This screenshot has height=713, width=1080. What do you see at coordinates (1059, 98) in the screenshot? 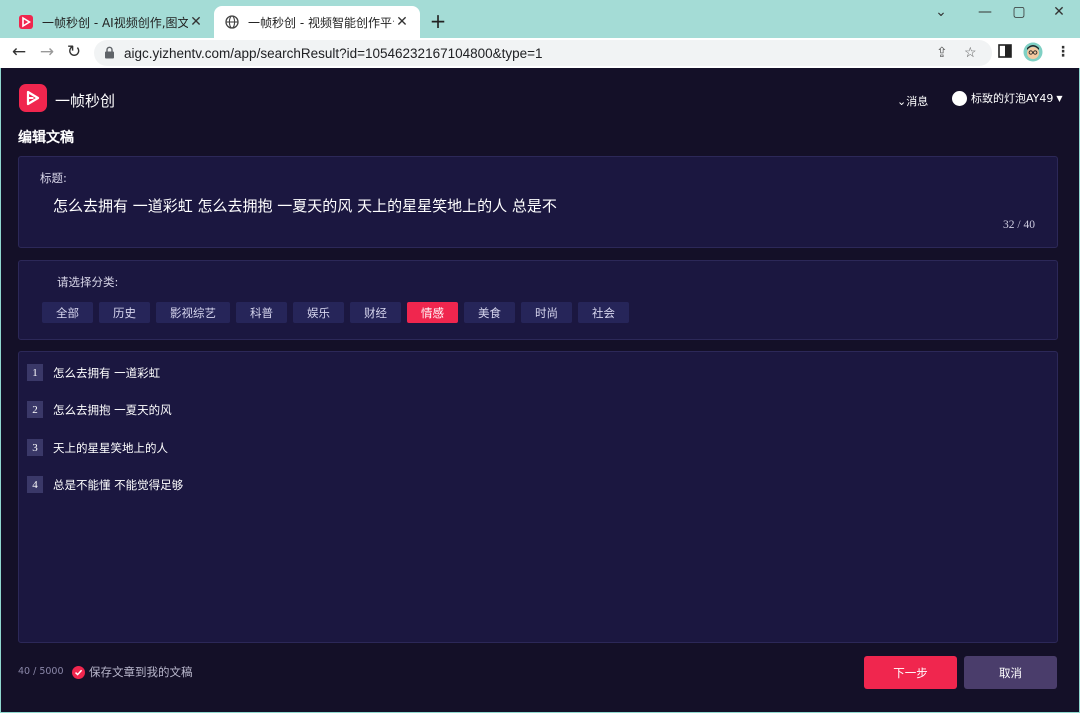
I see `caret-down-icon: ▼` at bounding box center [1059, 98].